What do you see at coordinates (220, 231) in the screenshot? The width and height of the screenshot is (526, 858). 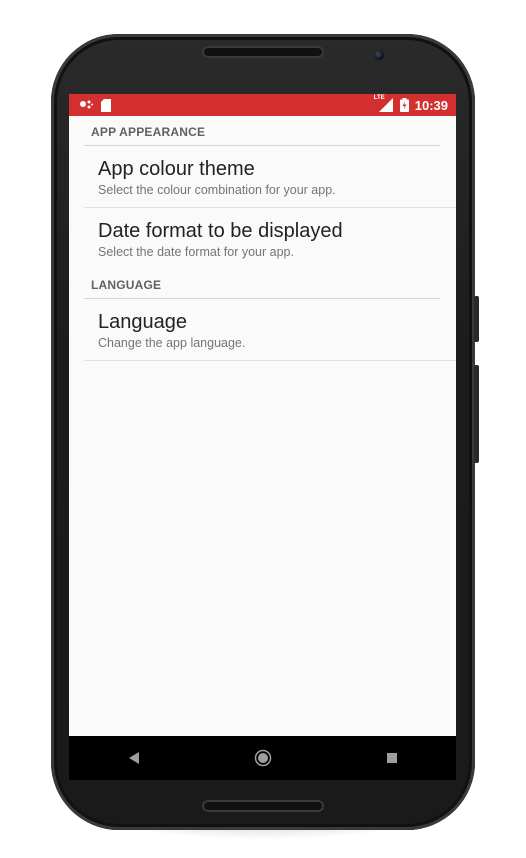 I see `pref-title: Date format to be displayed` at bounding box center [220, 231].